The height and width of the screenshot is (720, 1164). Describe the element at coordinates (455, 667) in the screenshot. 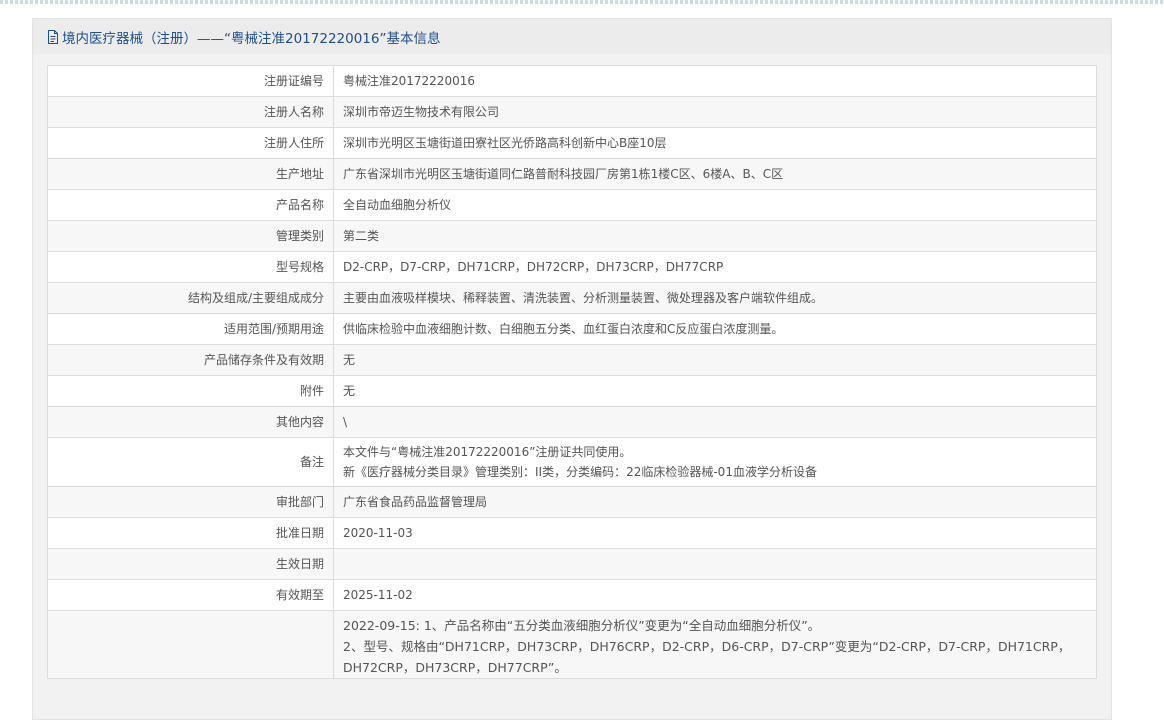

I see `change-line: DH72CRP，DH73CRP，DH77CRP”。` at that location.